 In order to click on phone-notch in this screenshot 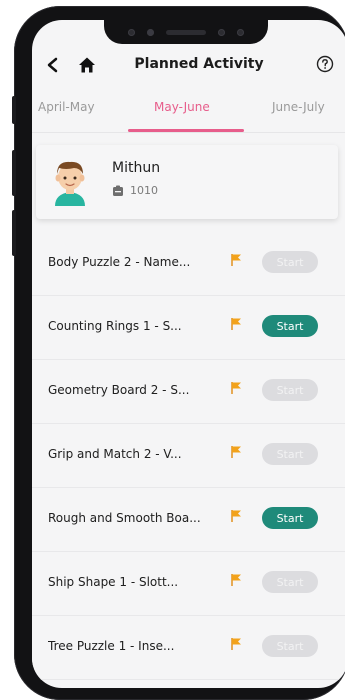, I will do `click(186, 32)`.